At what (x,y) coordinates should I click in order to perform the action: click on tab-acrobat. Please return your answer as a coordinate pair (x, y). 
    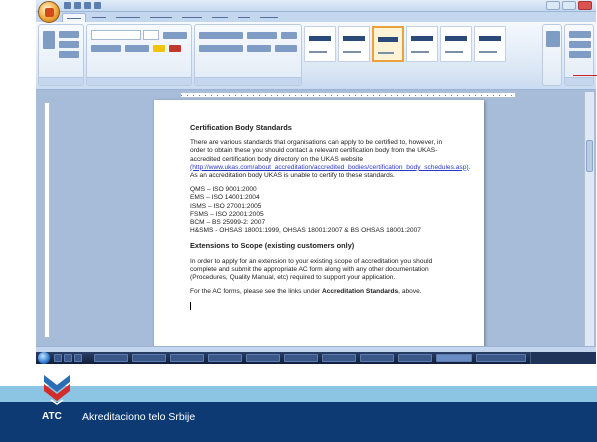
    Looking at the image, I should click on (269, 17).